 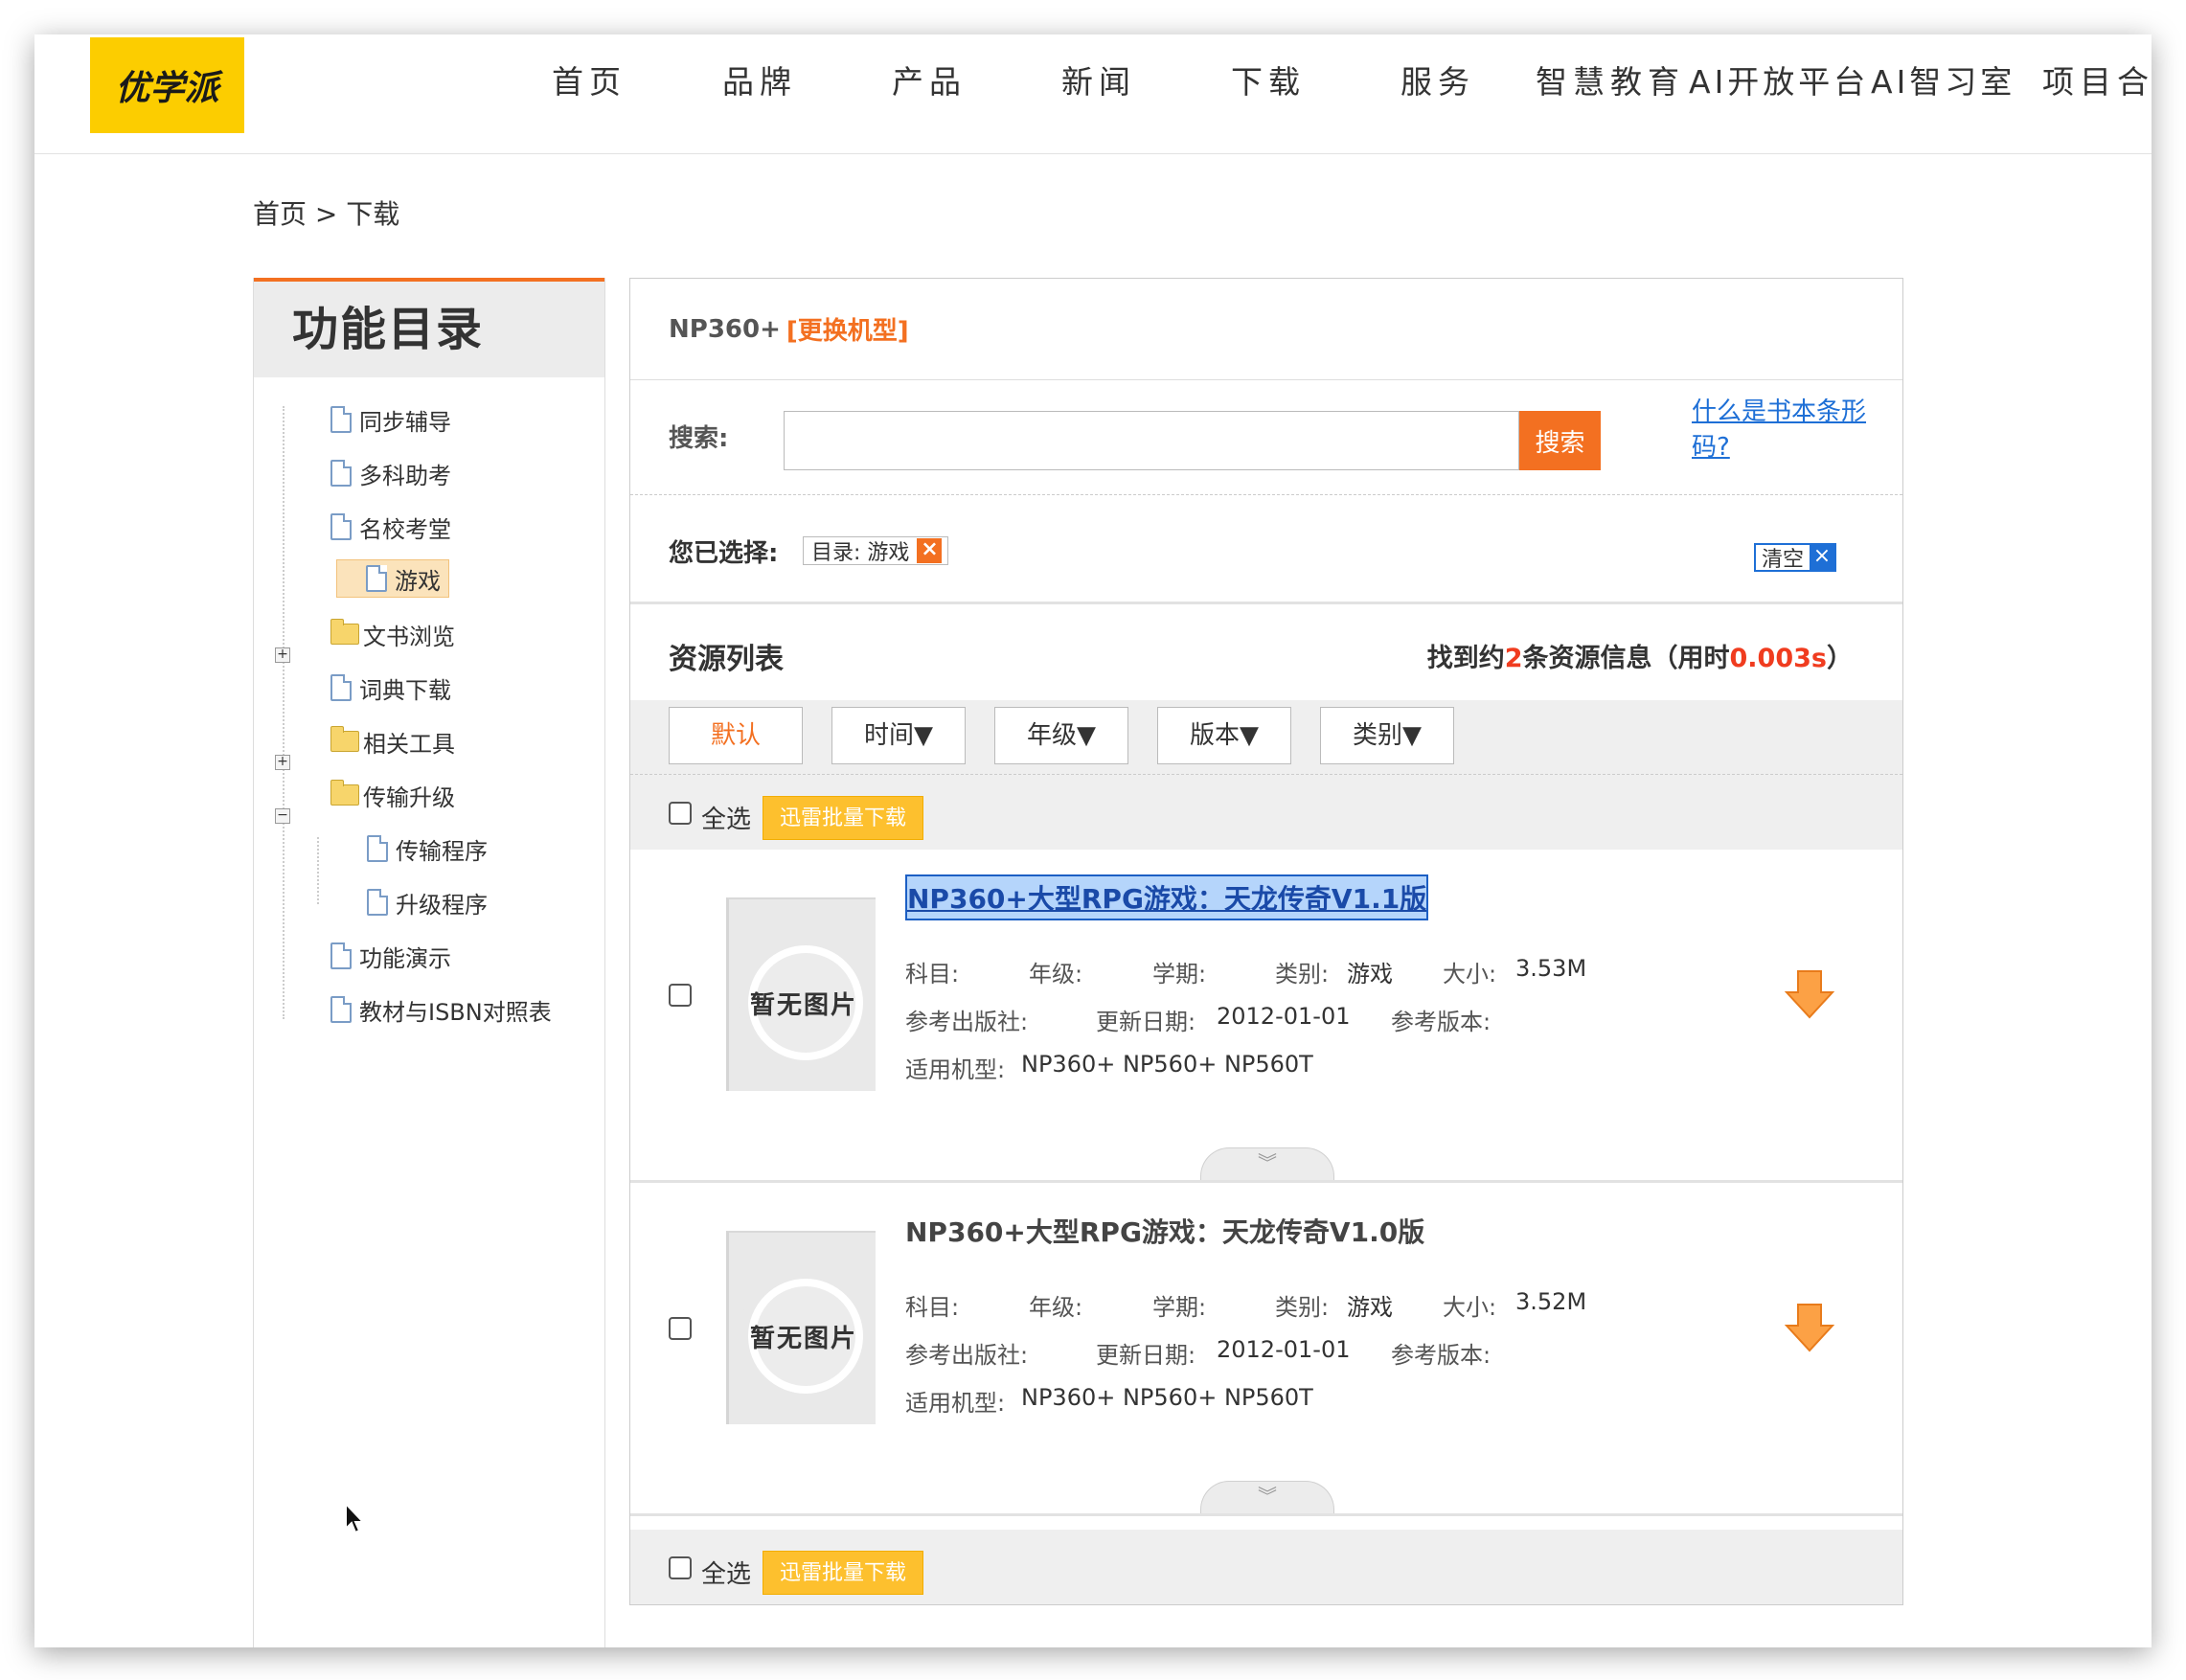 What do you see at coordinates (898, 735) in the screenshot?
I see `sort-time-button: 时间▼` at bounding box center [898, 735].